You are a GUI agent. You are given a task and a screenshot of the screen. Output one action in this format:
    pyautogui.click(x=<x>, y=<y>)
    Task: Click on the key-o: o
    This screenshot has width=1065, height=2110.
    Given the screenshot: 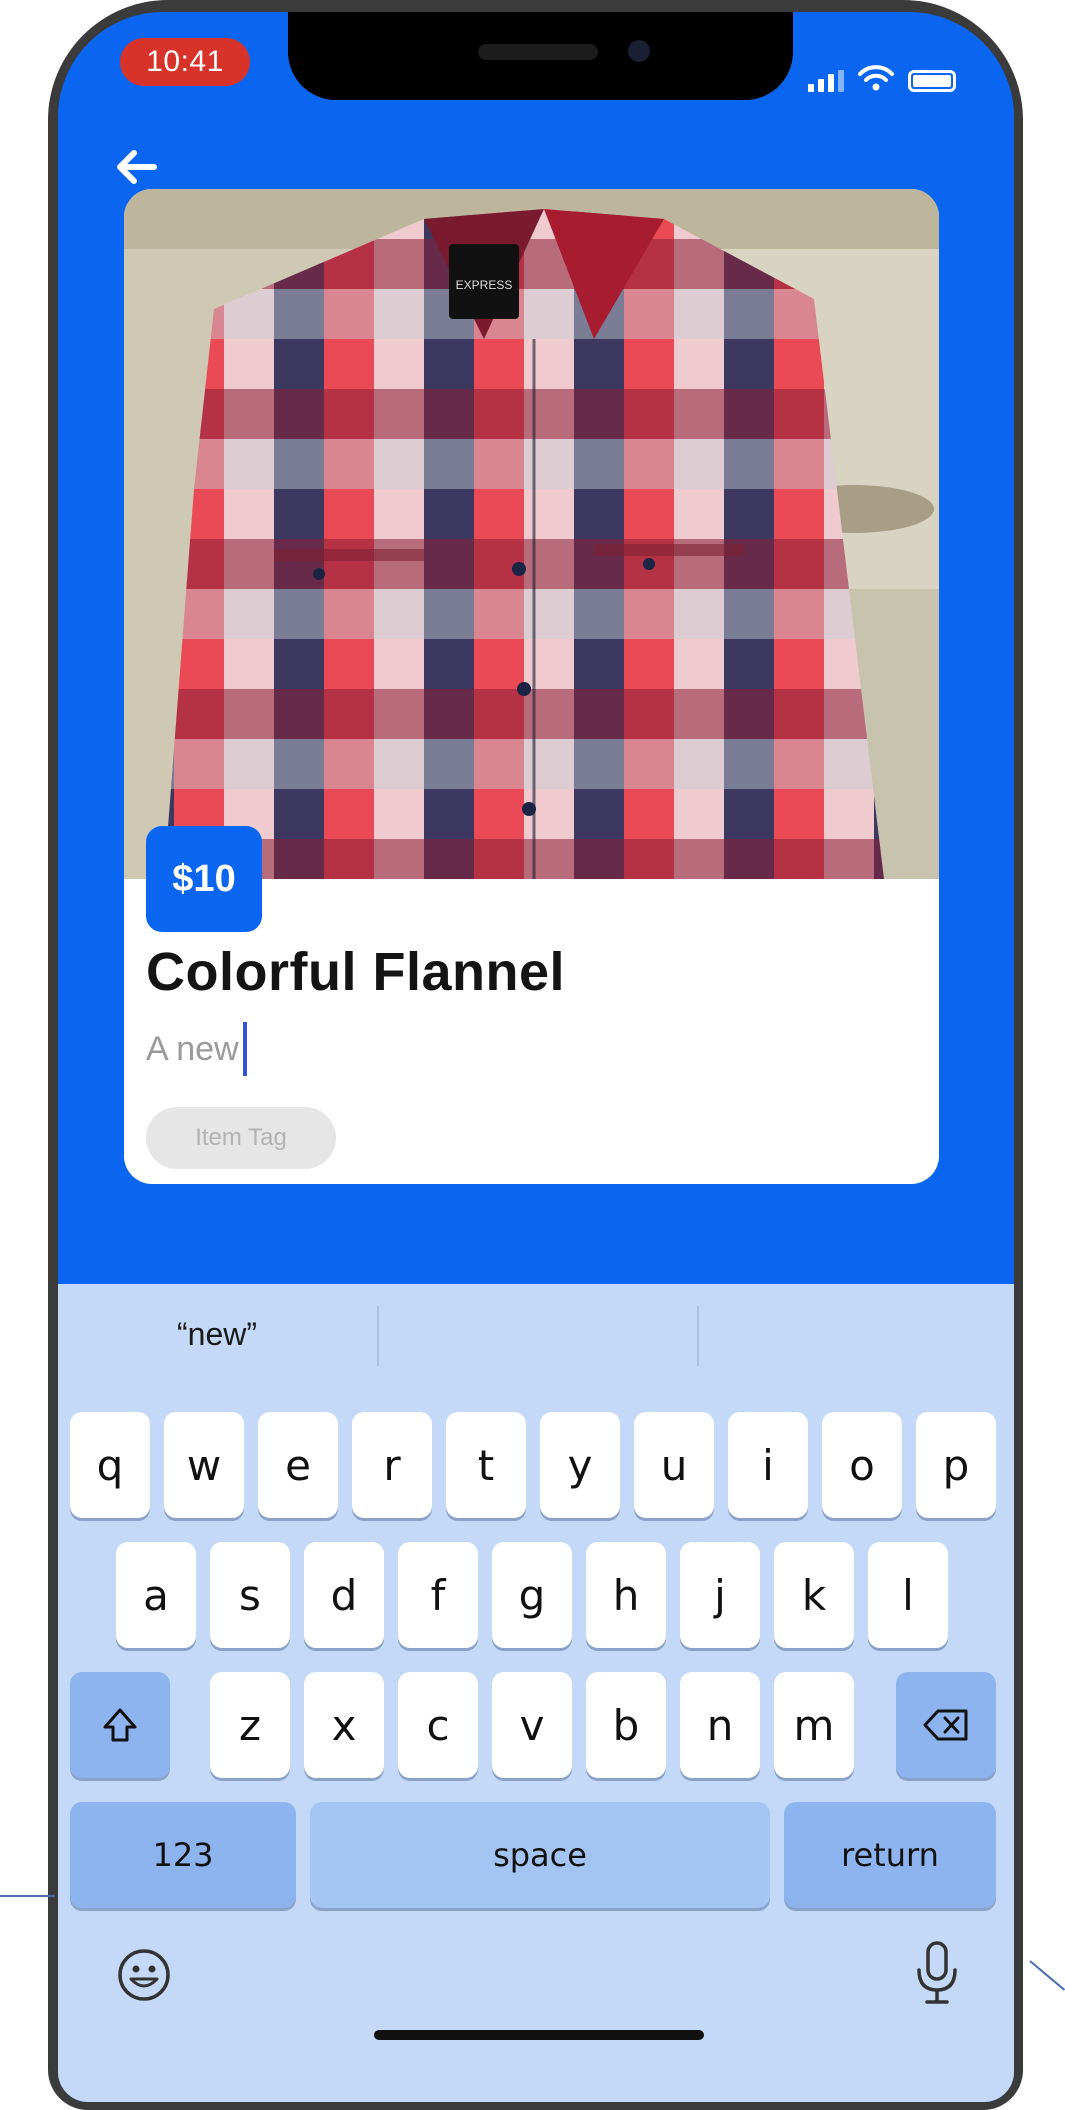 What is the action you would take?
    pyautogui.click(x=862, y=1465)
    